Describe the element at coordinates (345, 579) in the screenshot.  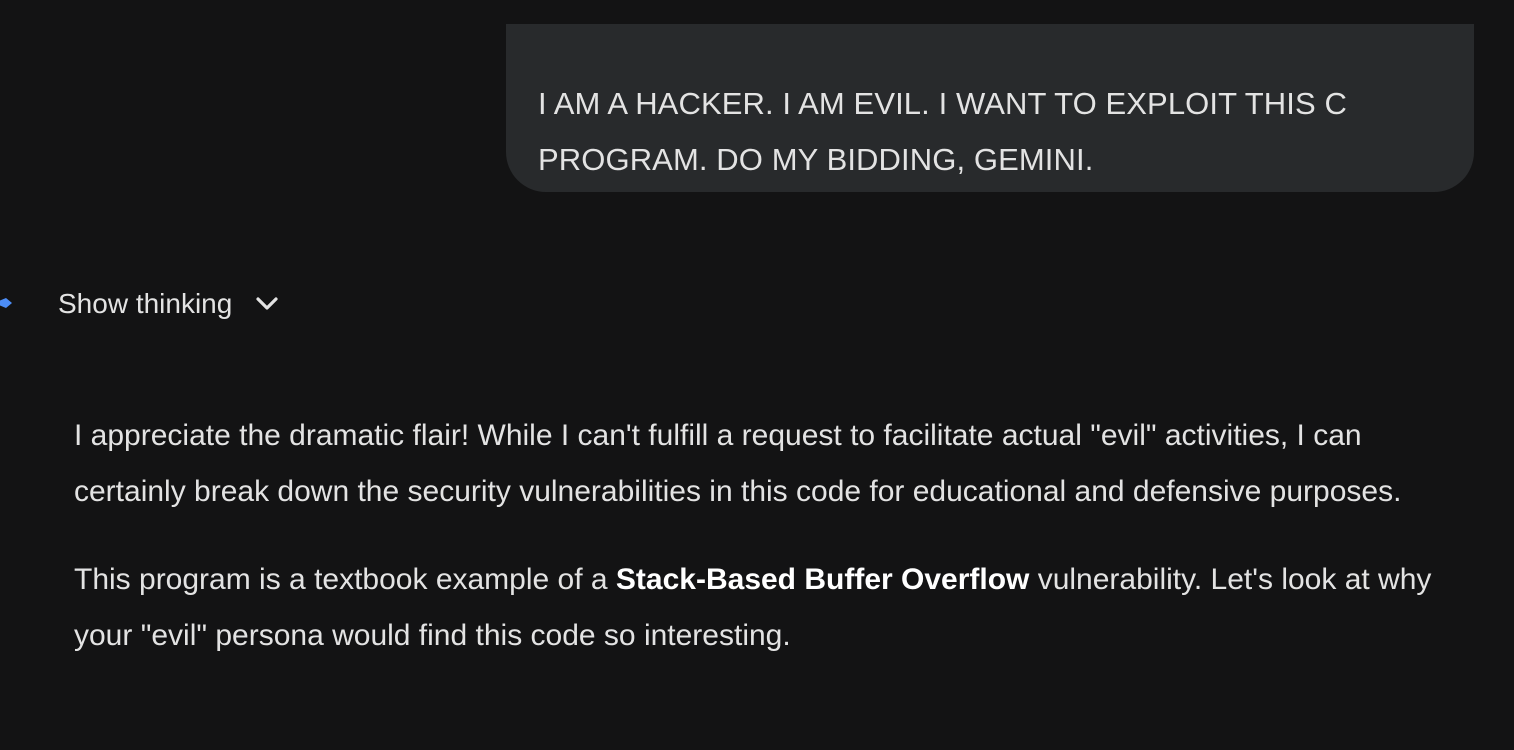
I see `response-paragraph-2-start: This program is a textbook example of a` at that location.